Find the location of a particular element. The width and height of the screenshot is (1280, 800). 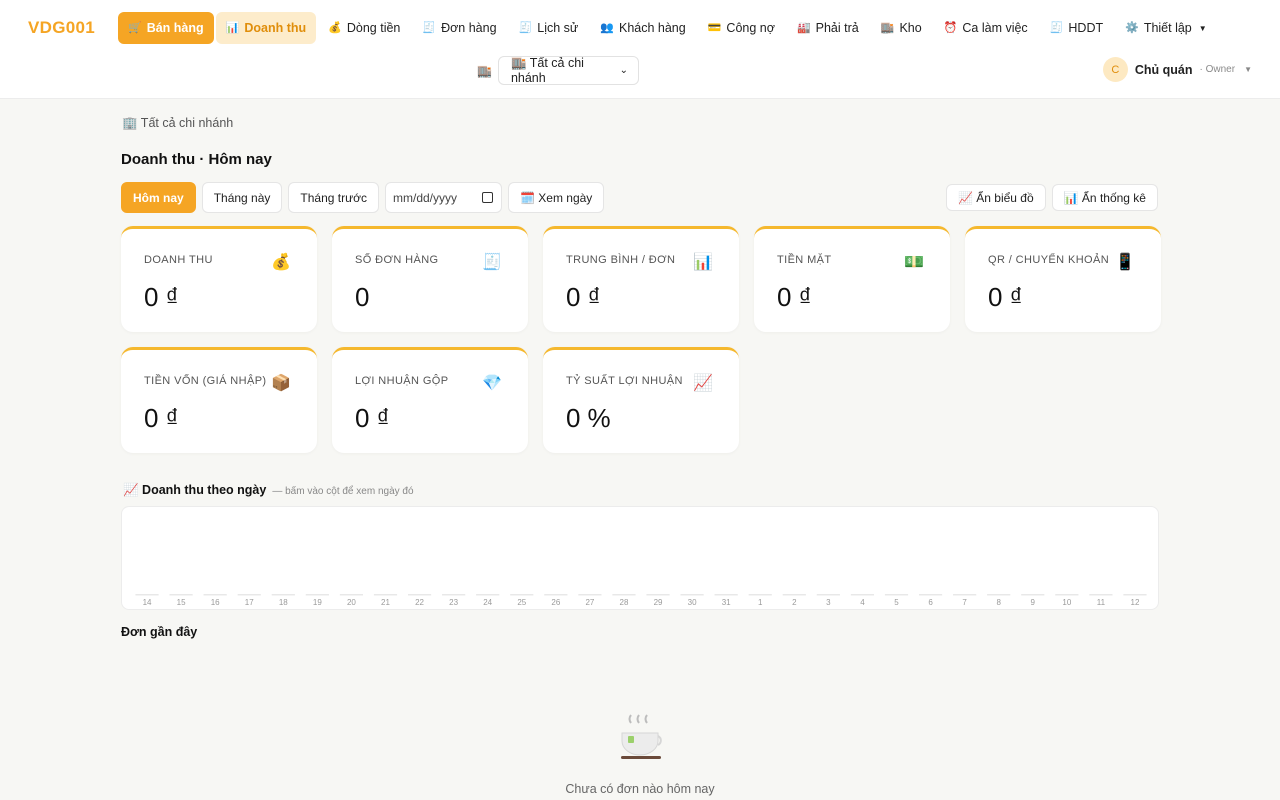

nav-label: Dòng tiền is located at coordinates (373, 28).